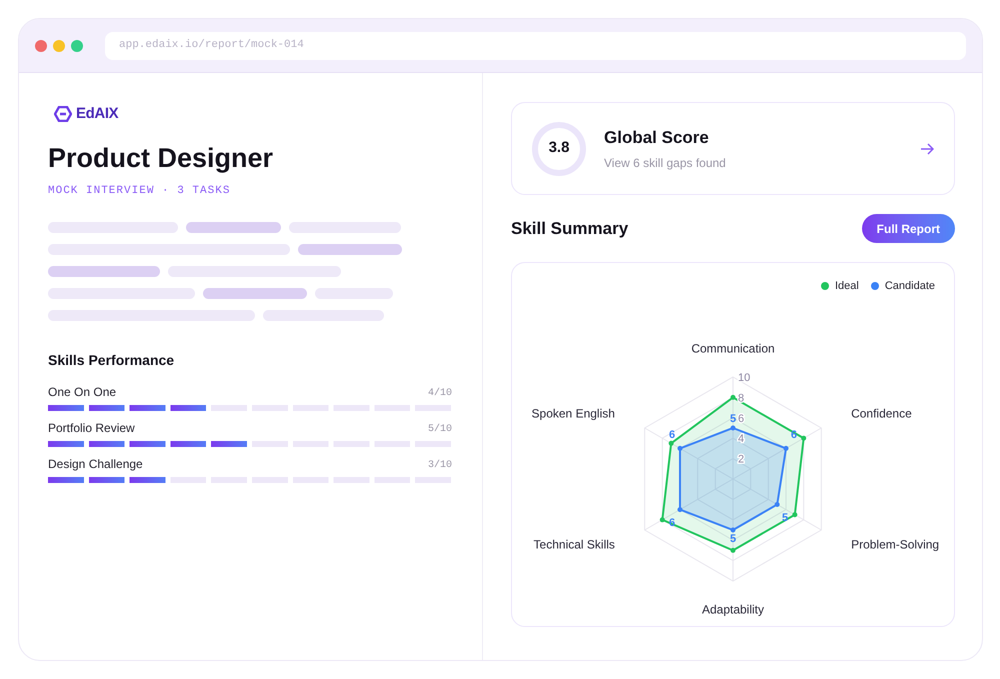 This screenshot has width=1000, height=679. What do you see at coordinates (140, 191) in the screenshot?
I see `subtitle: MOCK INTERVIEW · 3 TASKS` at bounding box center [140, 191].